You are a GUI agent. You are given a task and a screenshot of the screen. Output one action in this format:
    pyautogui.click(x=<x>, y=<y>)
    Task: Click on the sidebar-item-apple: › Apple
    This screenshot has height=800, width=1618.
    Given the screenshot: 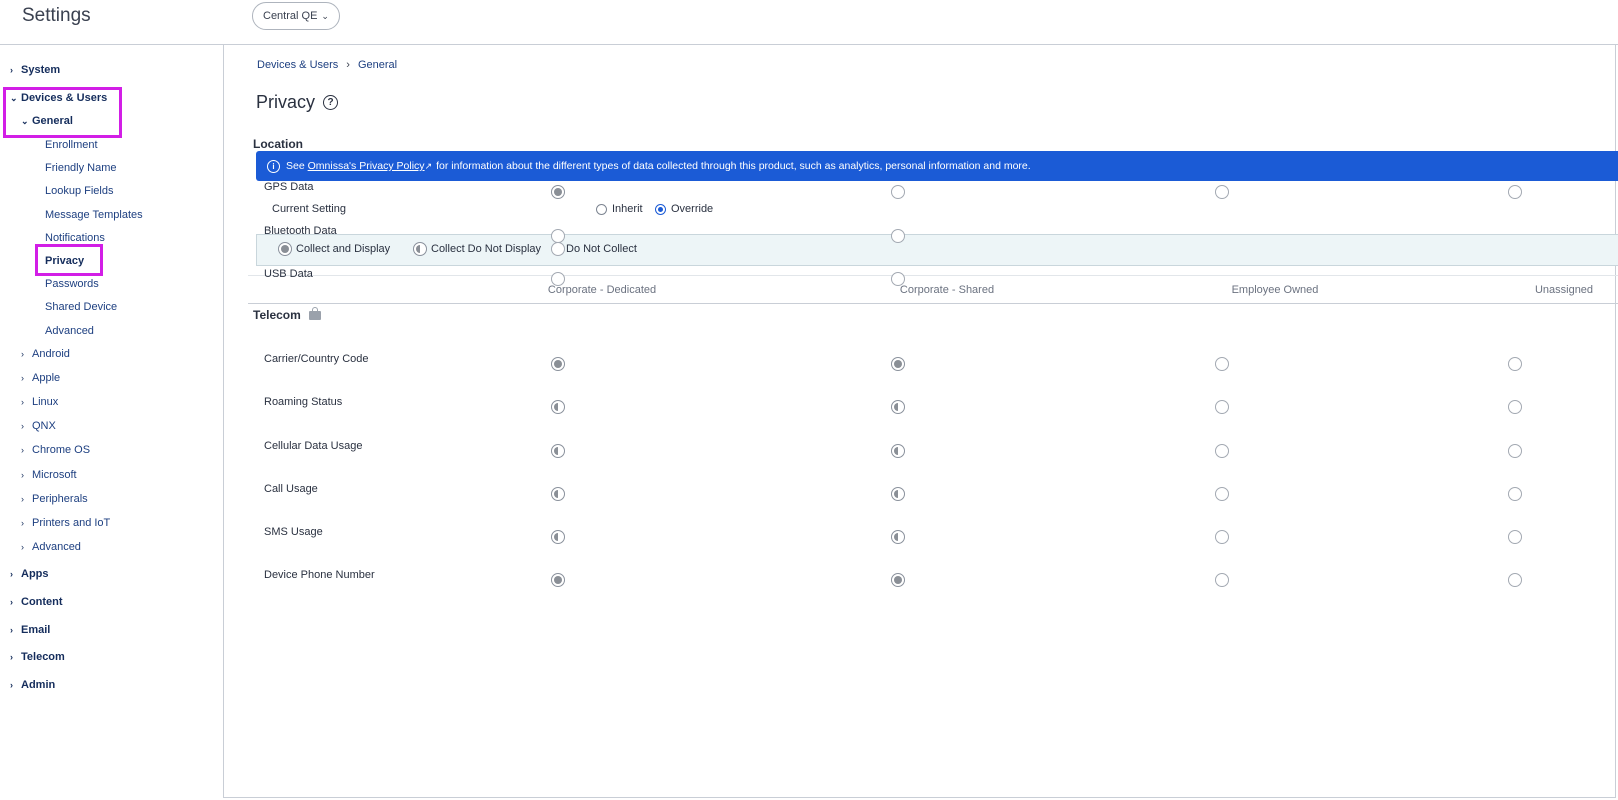 What is the action you would take?
    pyautogui.click(x=40, y=378)
    